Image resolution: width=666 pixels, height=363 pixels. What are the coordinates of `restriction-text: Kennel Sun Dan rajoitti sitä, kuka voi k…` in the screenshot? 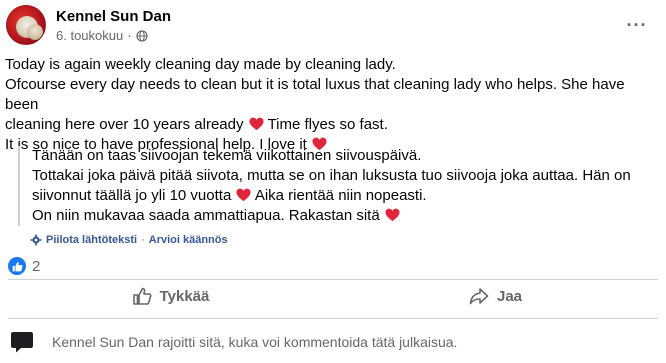 It's located at (255, 342).